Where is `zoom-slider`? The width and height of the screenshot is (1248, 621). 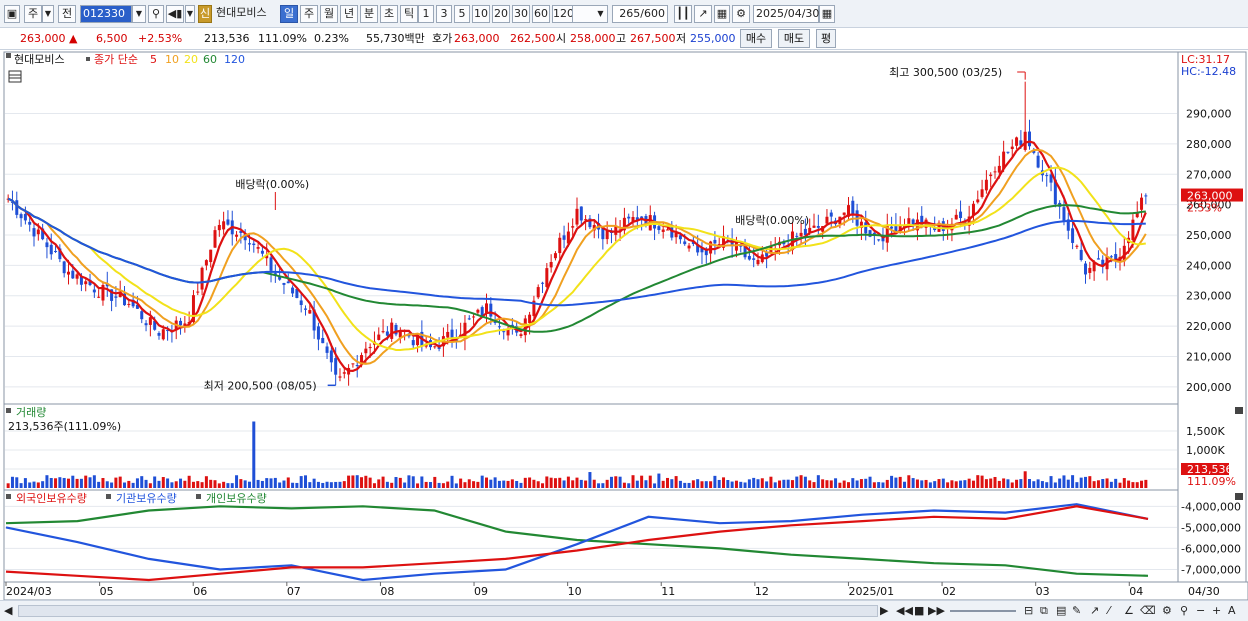 zoom-slider is located at coordinates (983, 611).